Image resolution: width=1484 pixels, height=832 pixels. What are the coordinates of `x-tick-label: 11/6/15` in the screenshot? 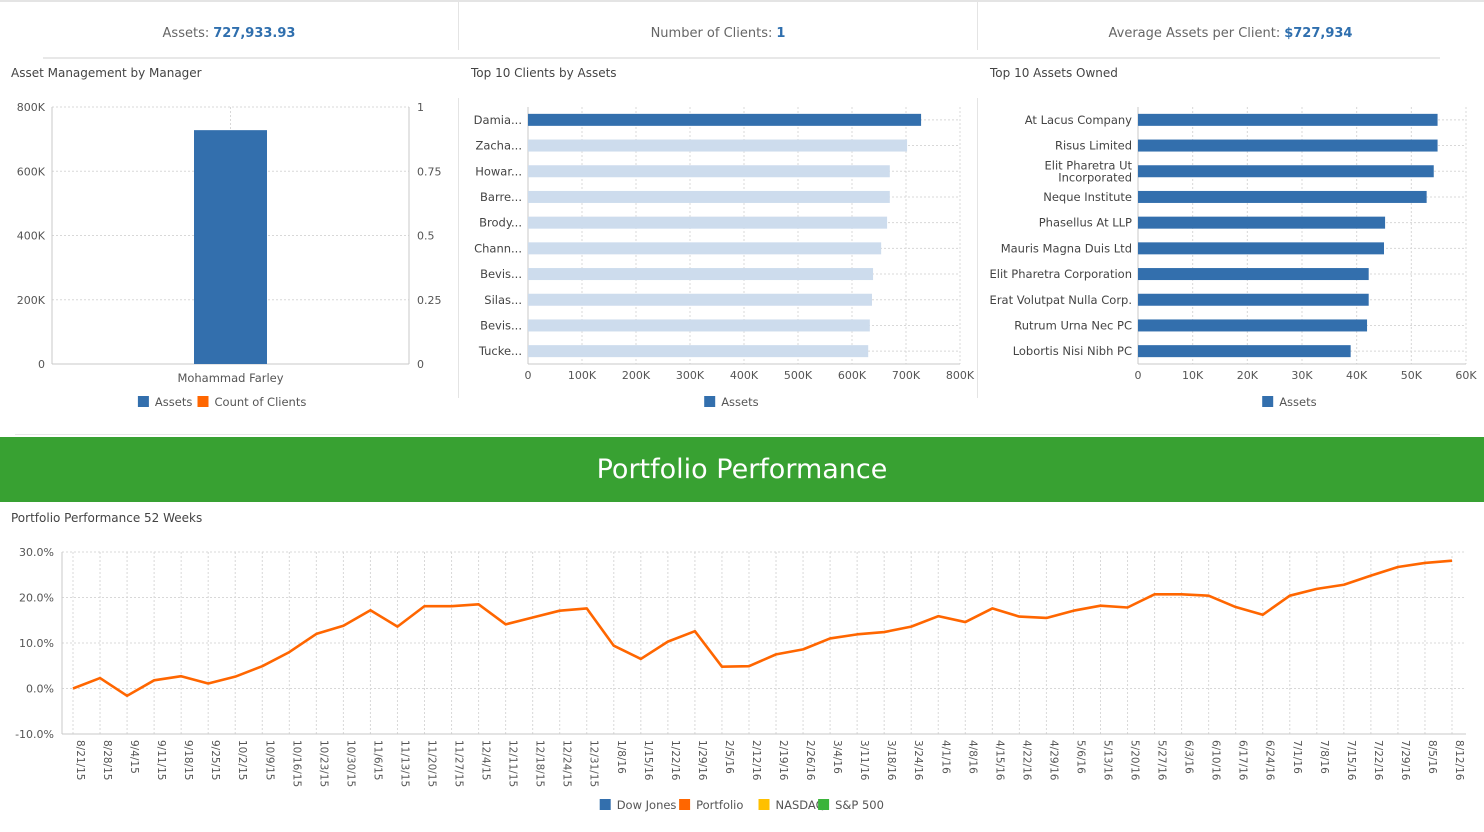 It's located at (377, 760).